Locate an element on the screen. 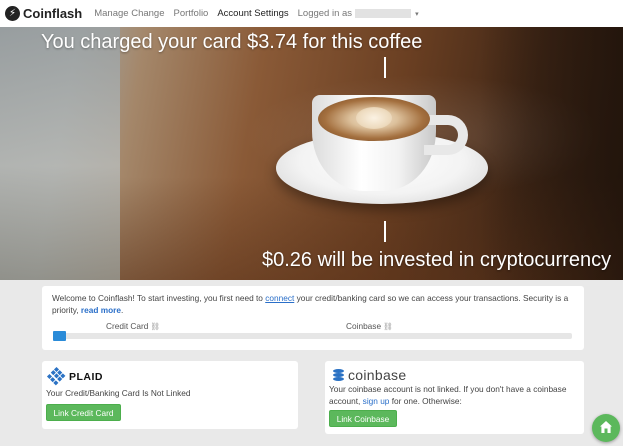 Image resolution: width=623 pixels, height=446 pixels. hero-connector-bottom is located at coordinates (385, 231).